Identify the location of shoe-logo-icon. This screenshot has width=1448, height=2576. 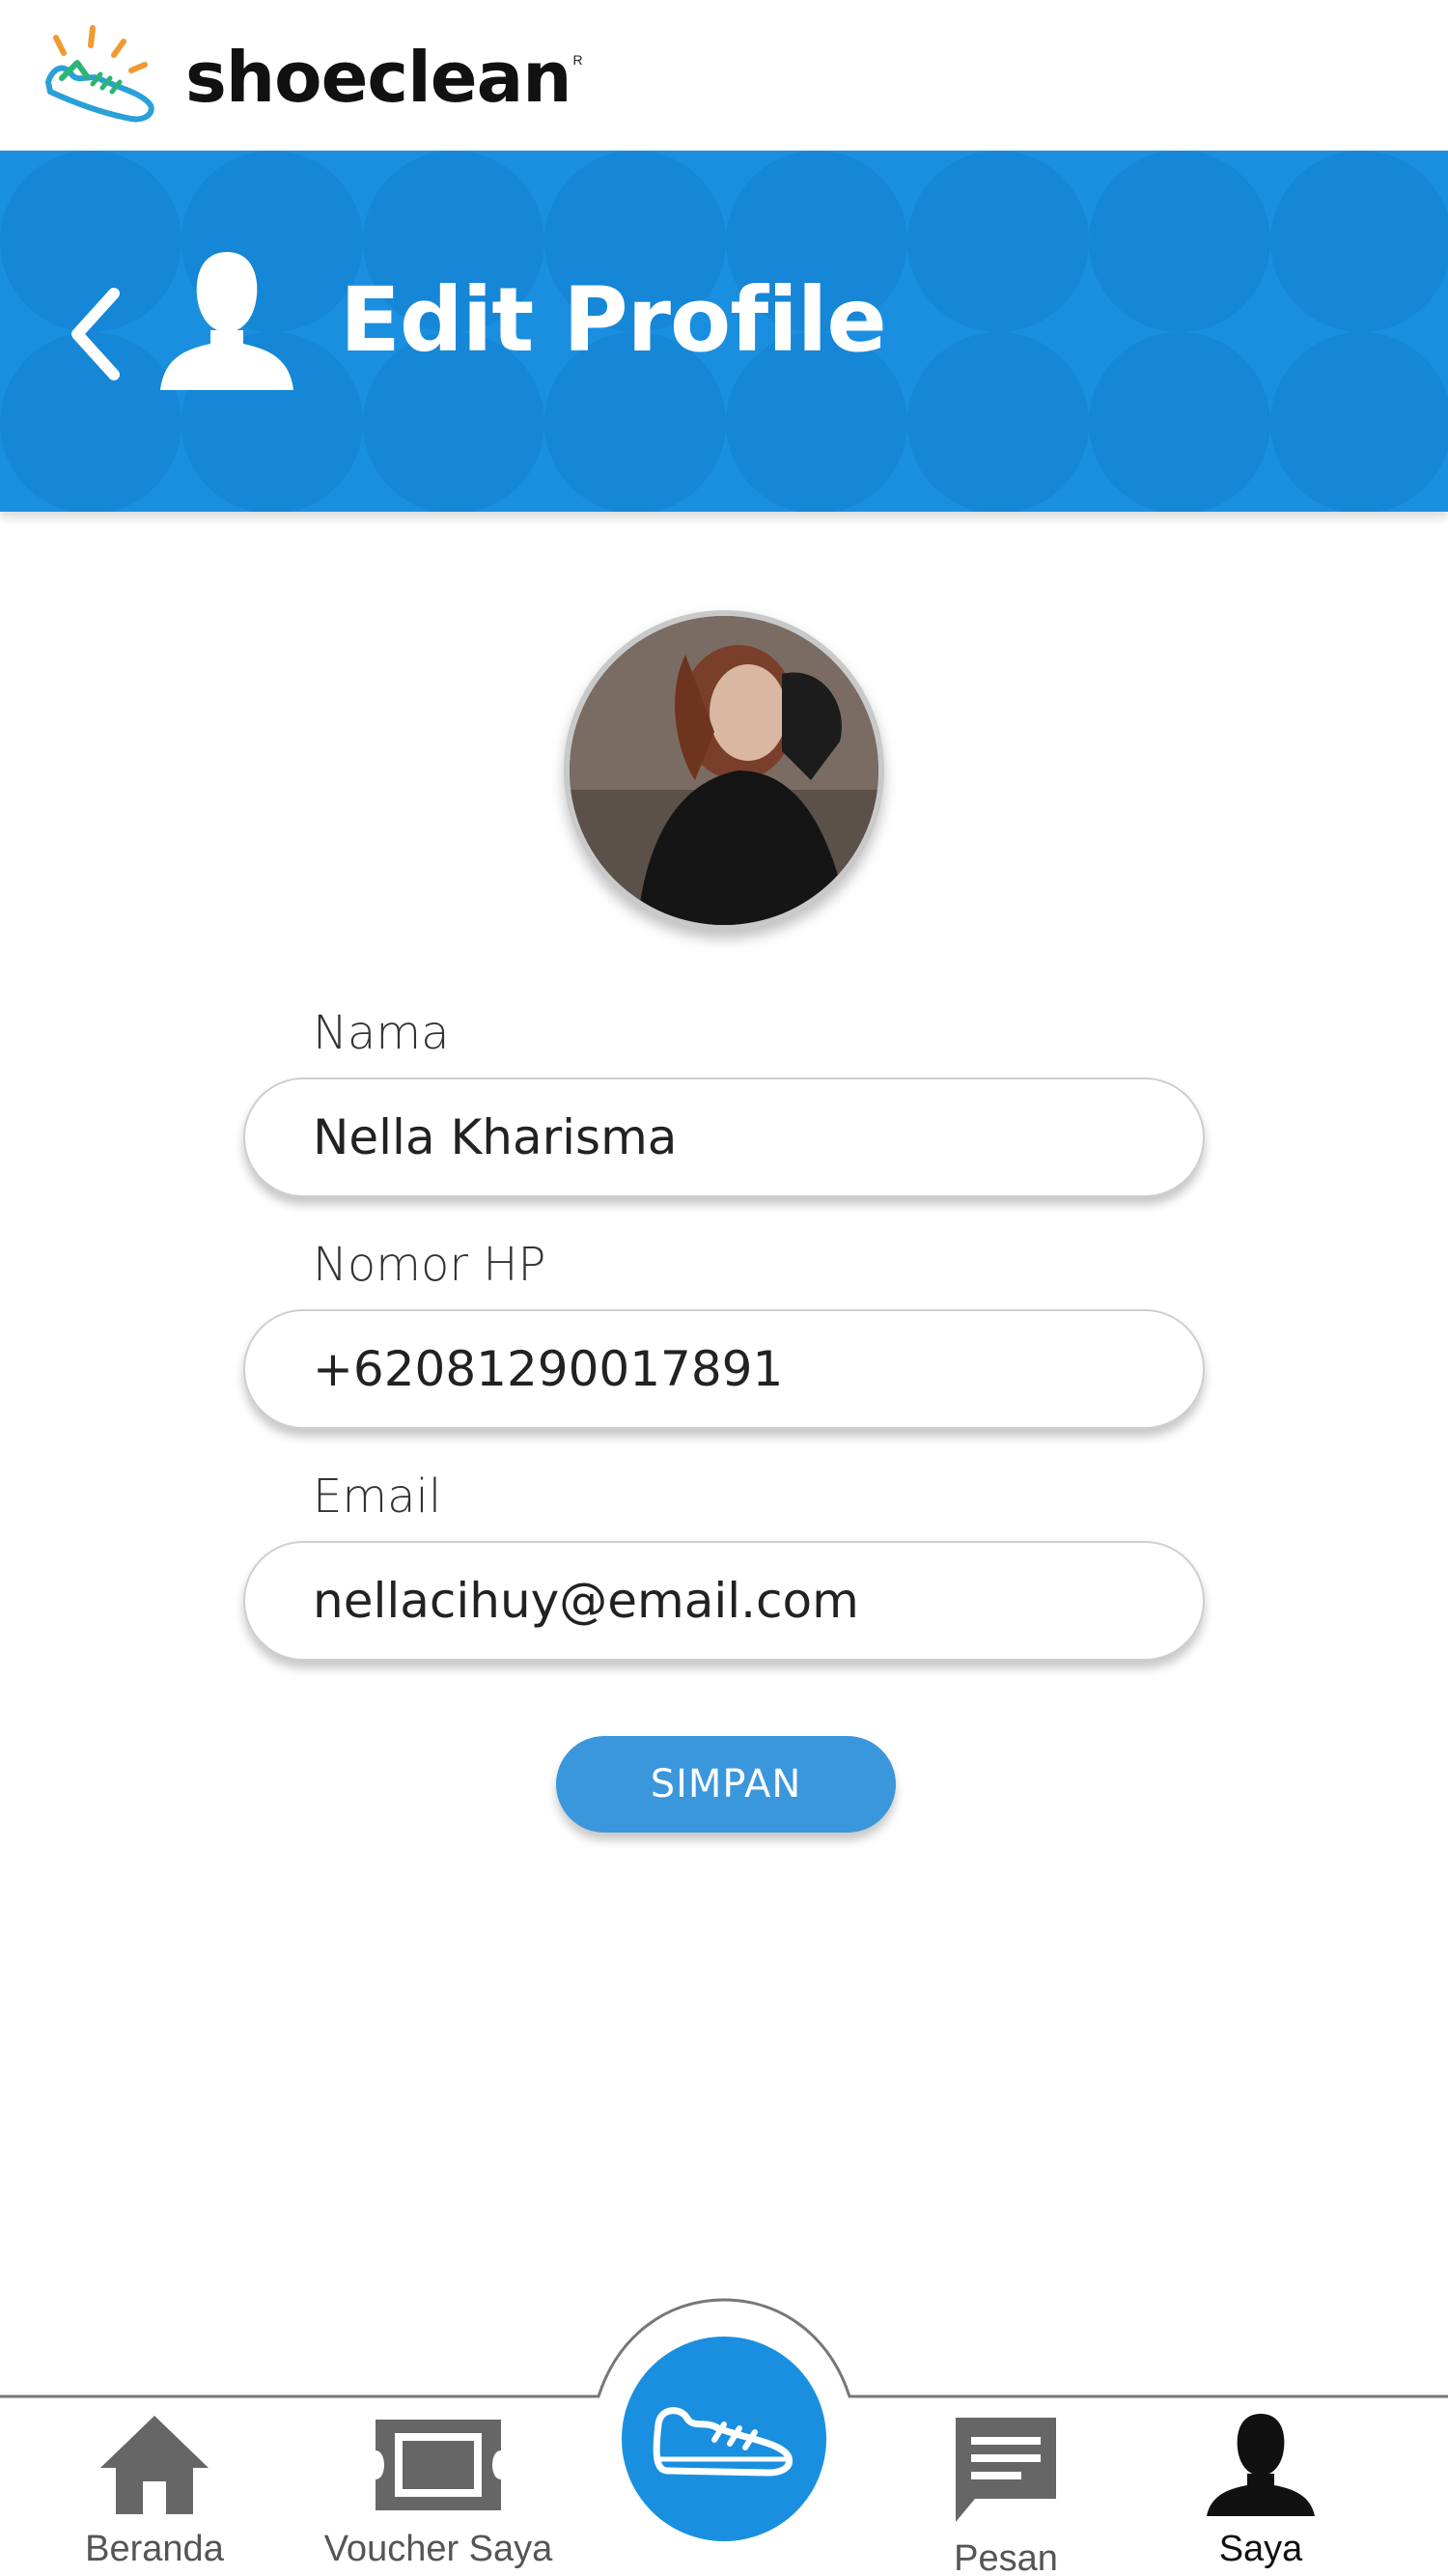
(100, 74).